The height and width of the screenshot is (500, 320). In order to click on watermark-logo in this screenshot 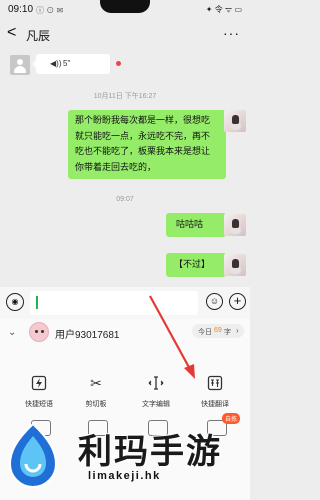, I will do `click(33, 455)`.